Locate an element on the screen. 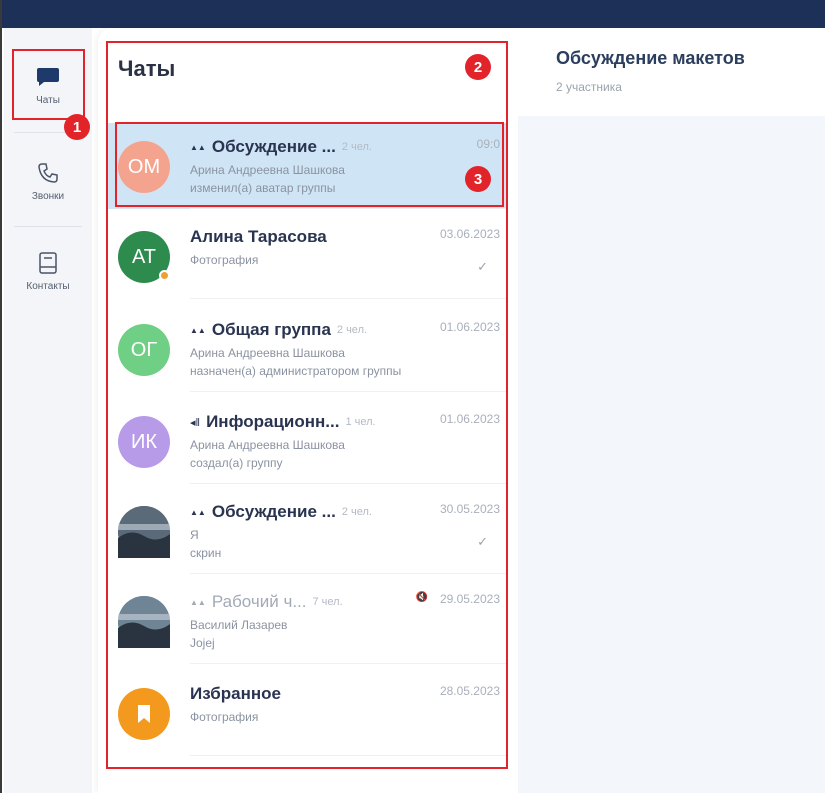 The height and width of the screenshot is (793, 825). phone-icon is located at coordinates (48, 172).